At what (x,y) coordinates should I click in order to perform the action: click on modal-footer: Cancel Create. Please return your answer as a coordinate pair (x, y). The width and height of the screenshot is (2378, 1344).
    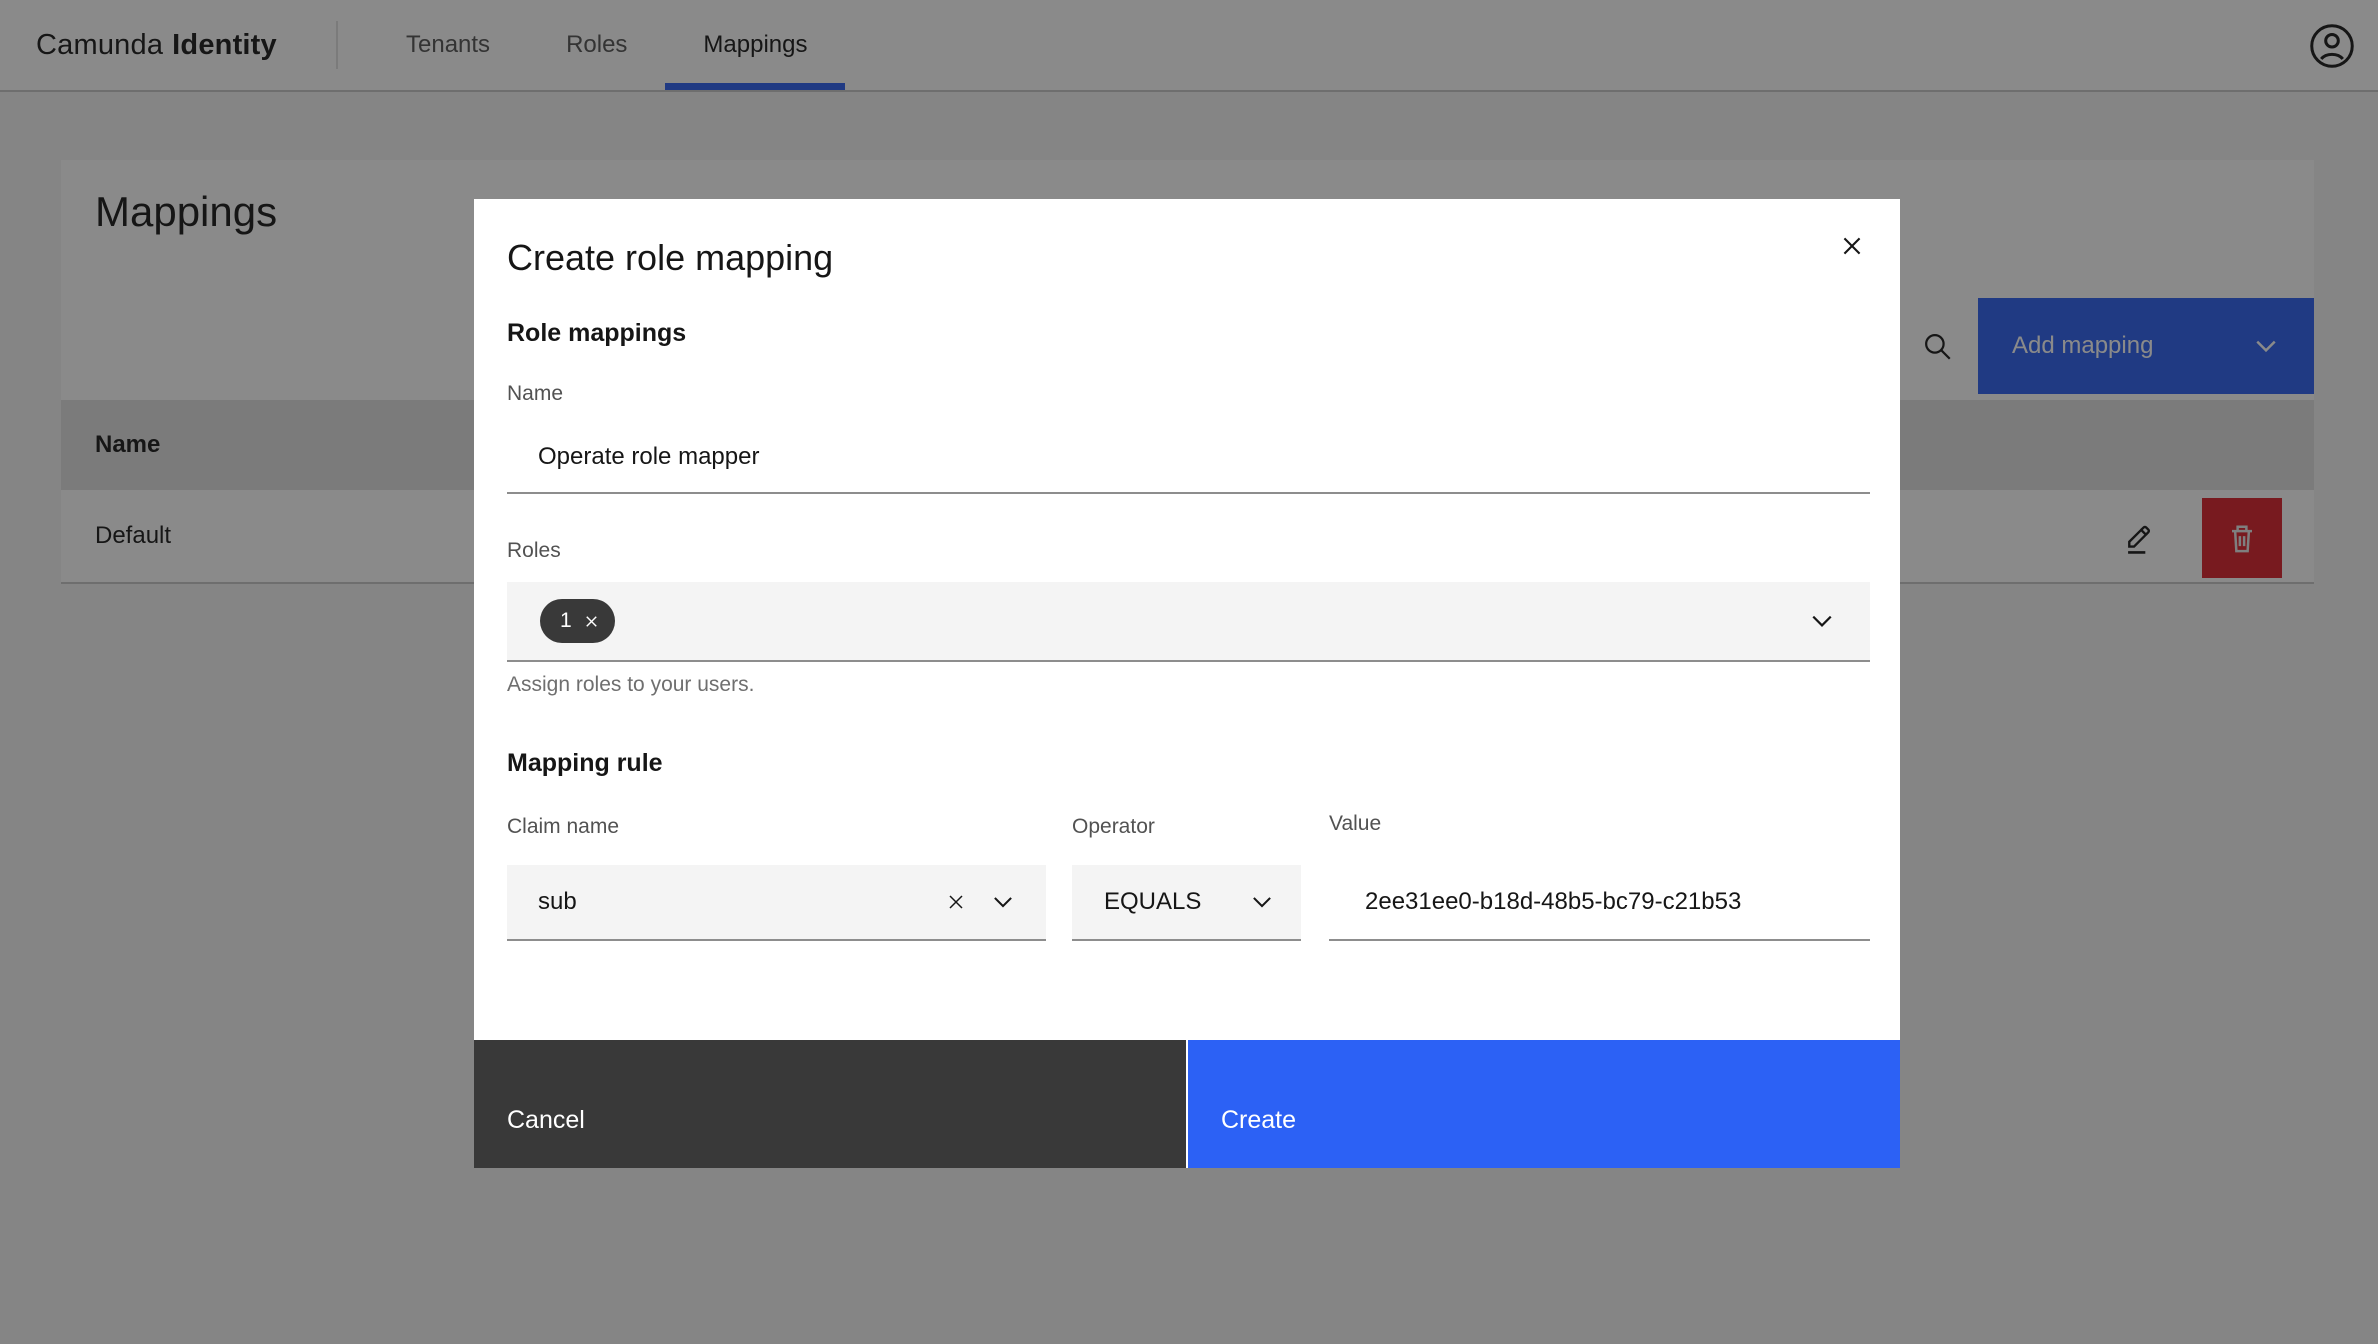
    Looking at the image, I should click on (1187, 1104).